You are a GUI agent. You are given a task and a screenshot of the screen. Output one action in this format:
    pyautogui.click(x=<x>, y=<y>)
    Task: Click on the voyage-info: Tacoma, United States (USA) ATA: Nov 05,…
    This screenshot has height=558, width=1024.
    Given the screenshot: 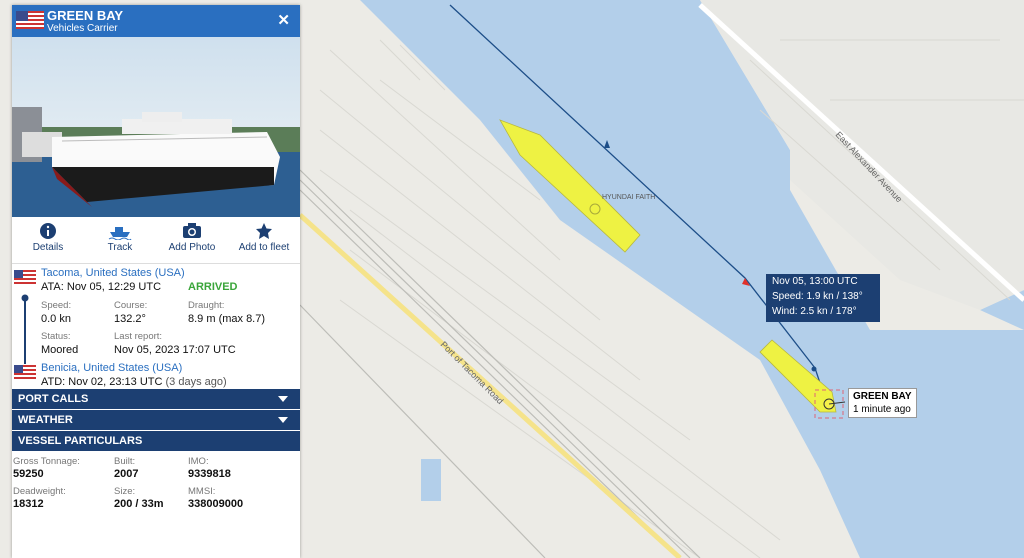 What is the action you would take?
    pyautogui.click(x=156, y=326)
    